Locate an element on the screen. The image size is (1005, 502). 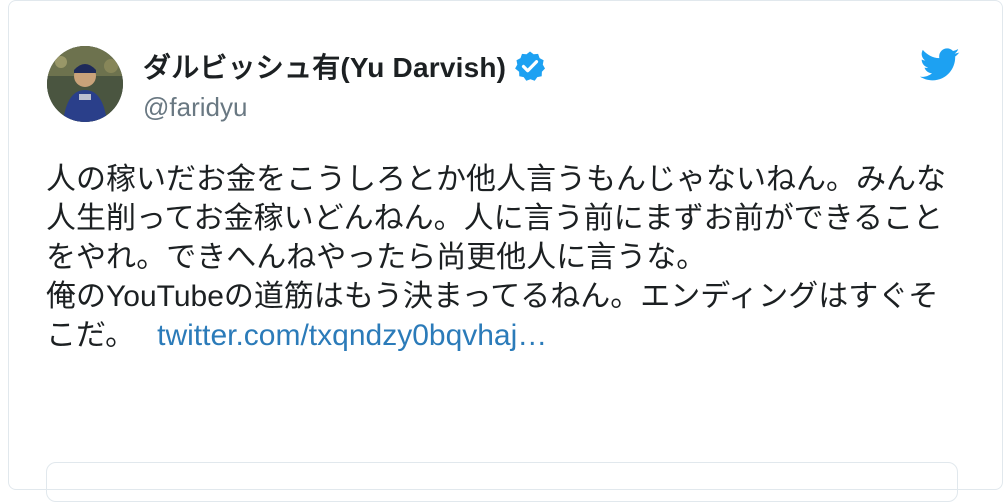
avatar is located at coordinates (85, 84).